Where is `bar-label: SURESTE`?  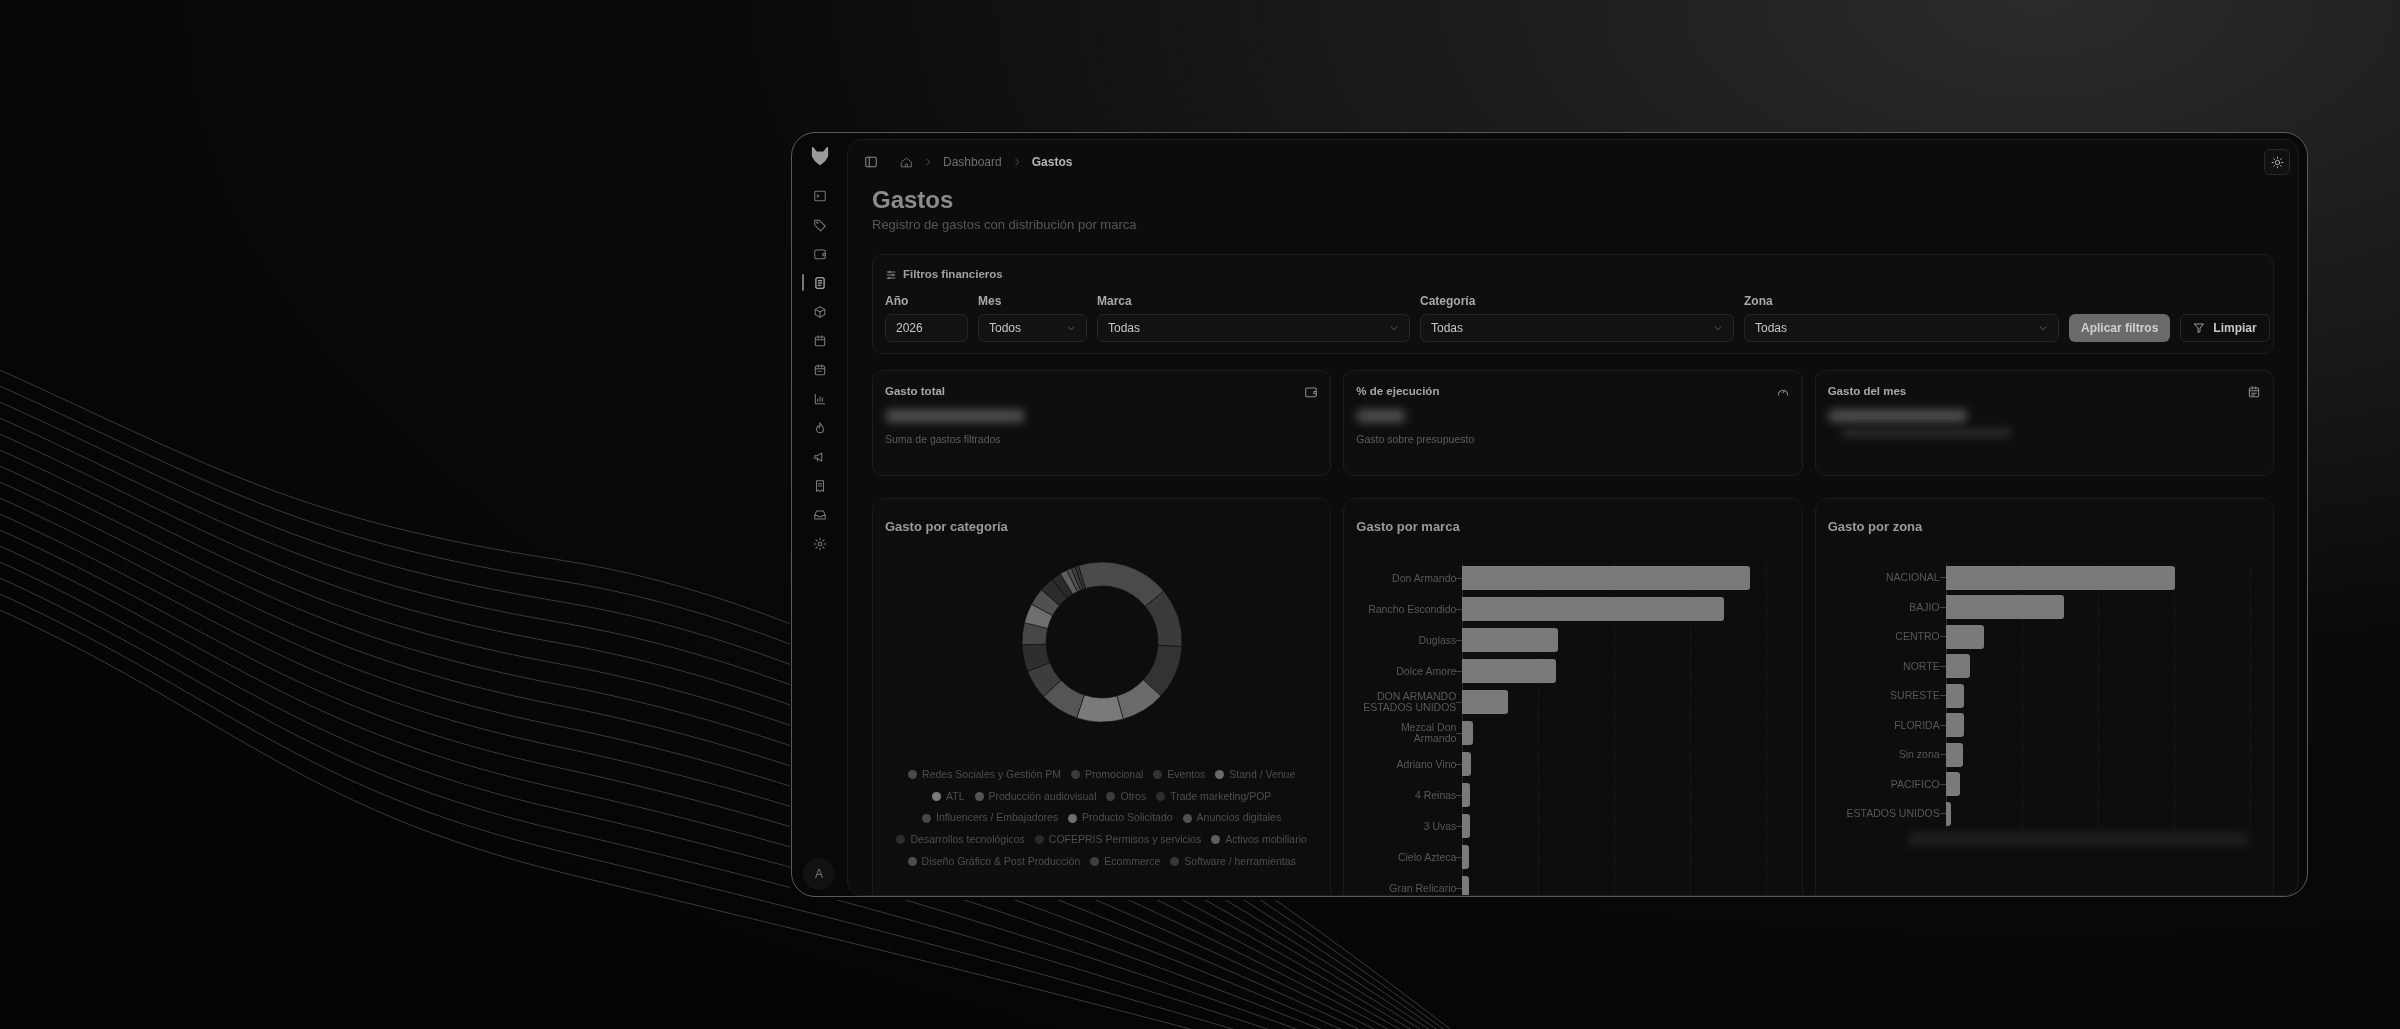
bar-label: SURESTE is located at coordinates (1914, 695).